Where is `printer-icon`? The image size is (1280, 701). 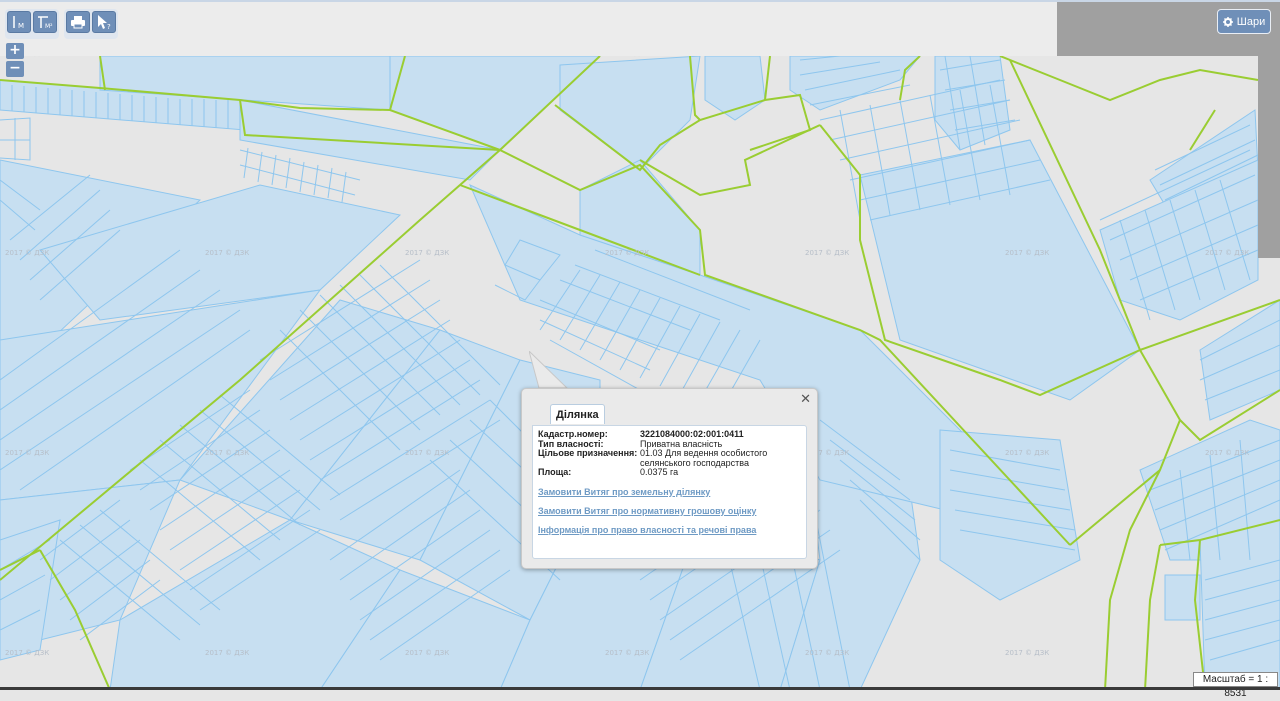 printer-icon is located at coordinates (78, 22).